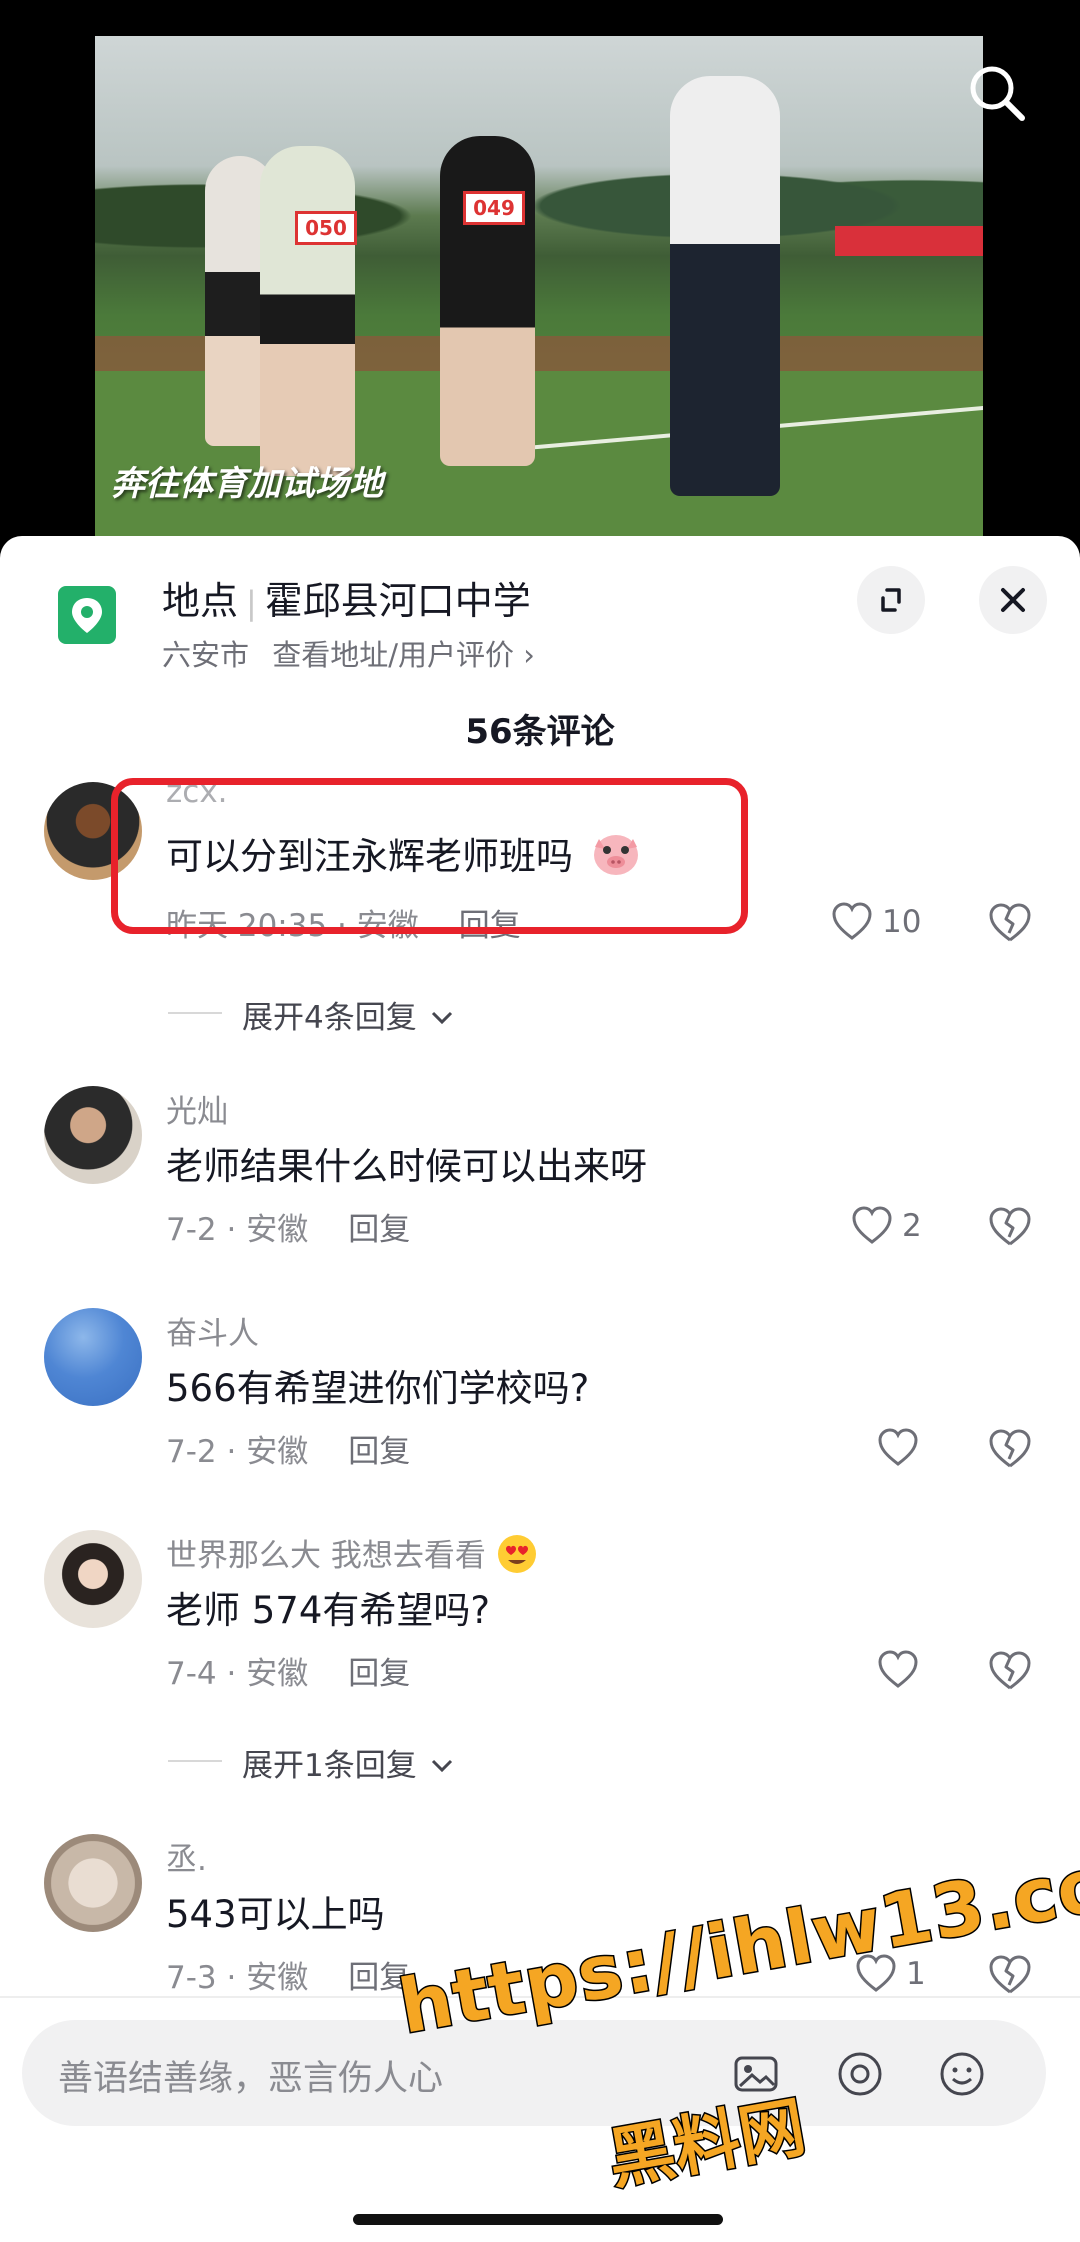 This screenshot has width=1080, height=2242. I want to click on video-caption: 奔往体育加试场地, so click(247, 484).